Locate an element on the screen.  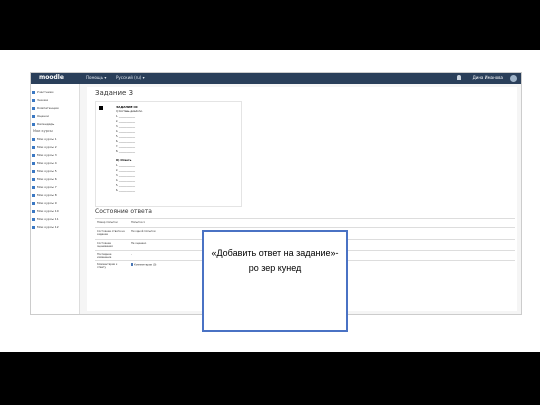
sidebar-course: Мои курсы 2 is located at coordinates (55, 147).